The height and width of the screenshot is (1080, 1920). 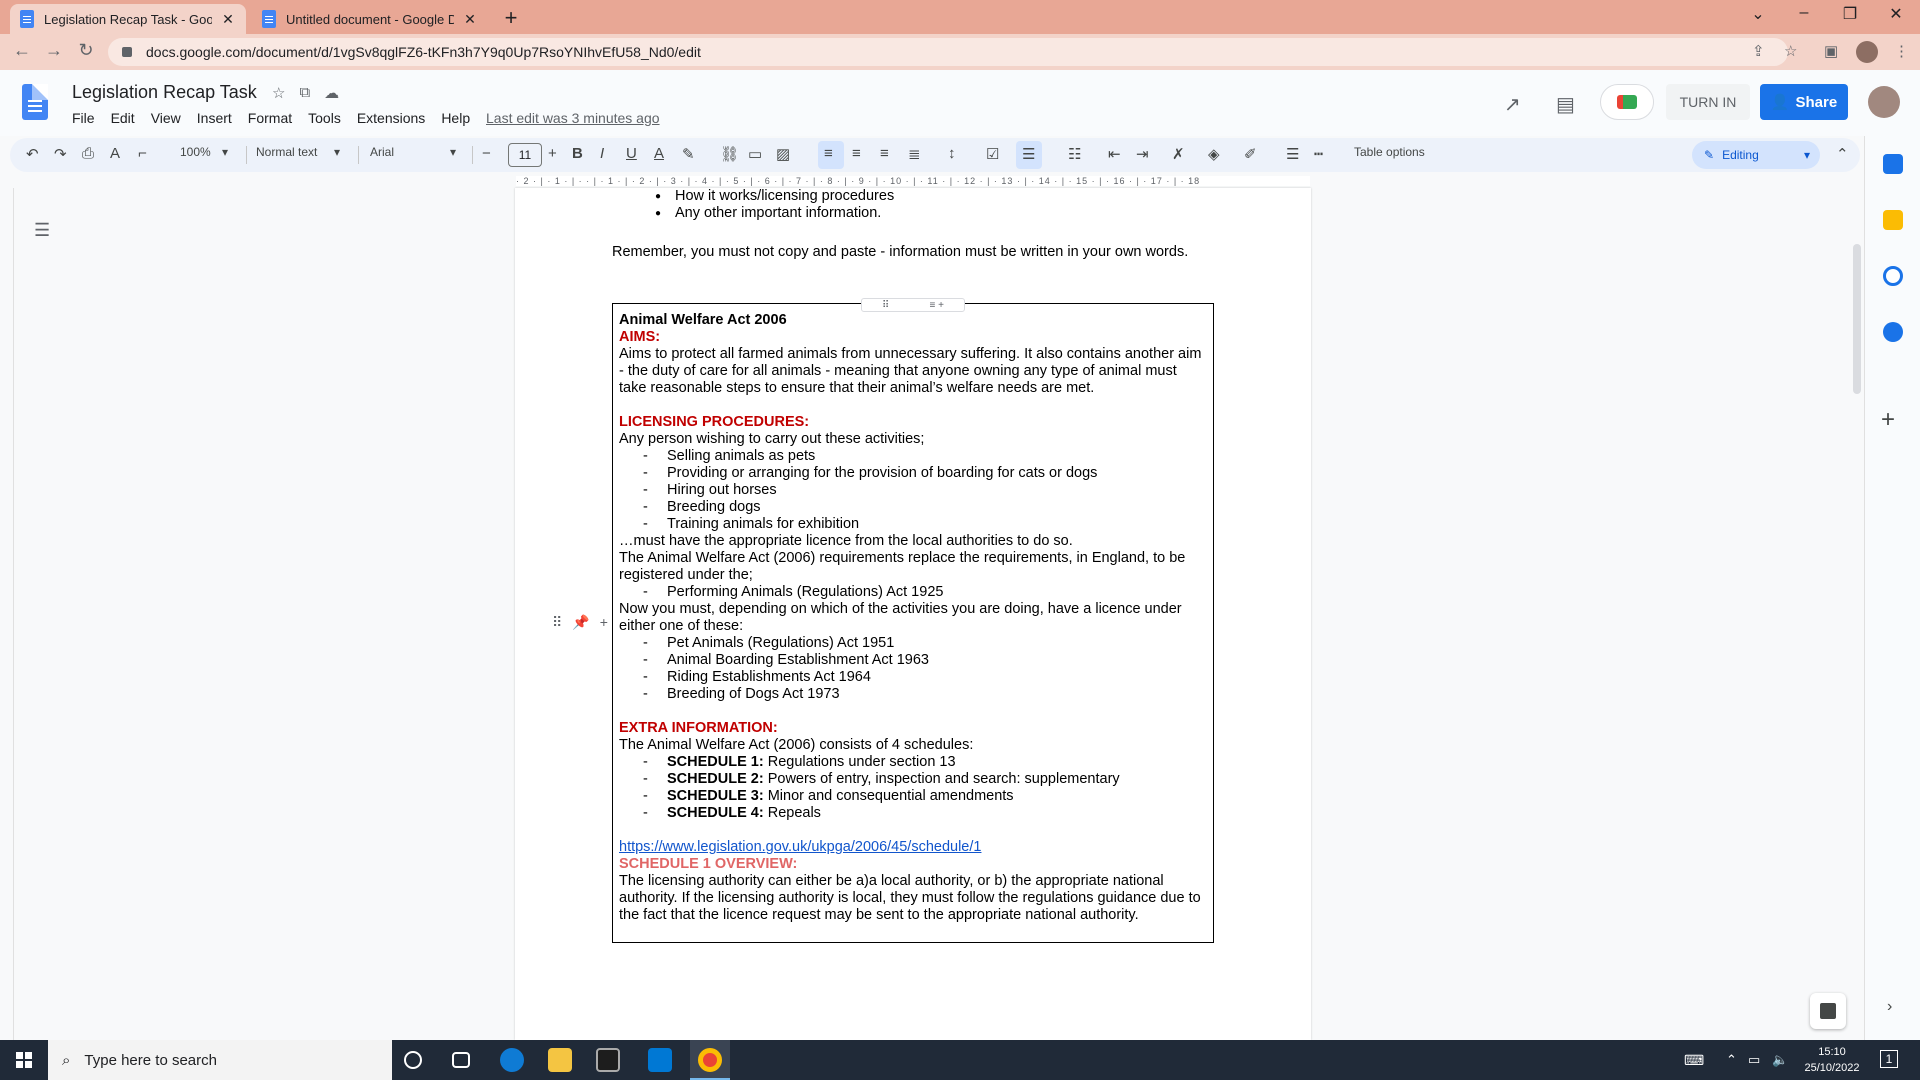 I want to click on get-addons-icon: +, so click(x=1888, y=420).